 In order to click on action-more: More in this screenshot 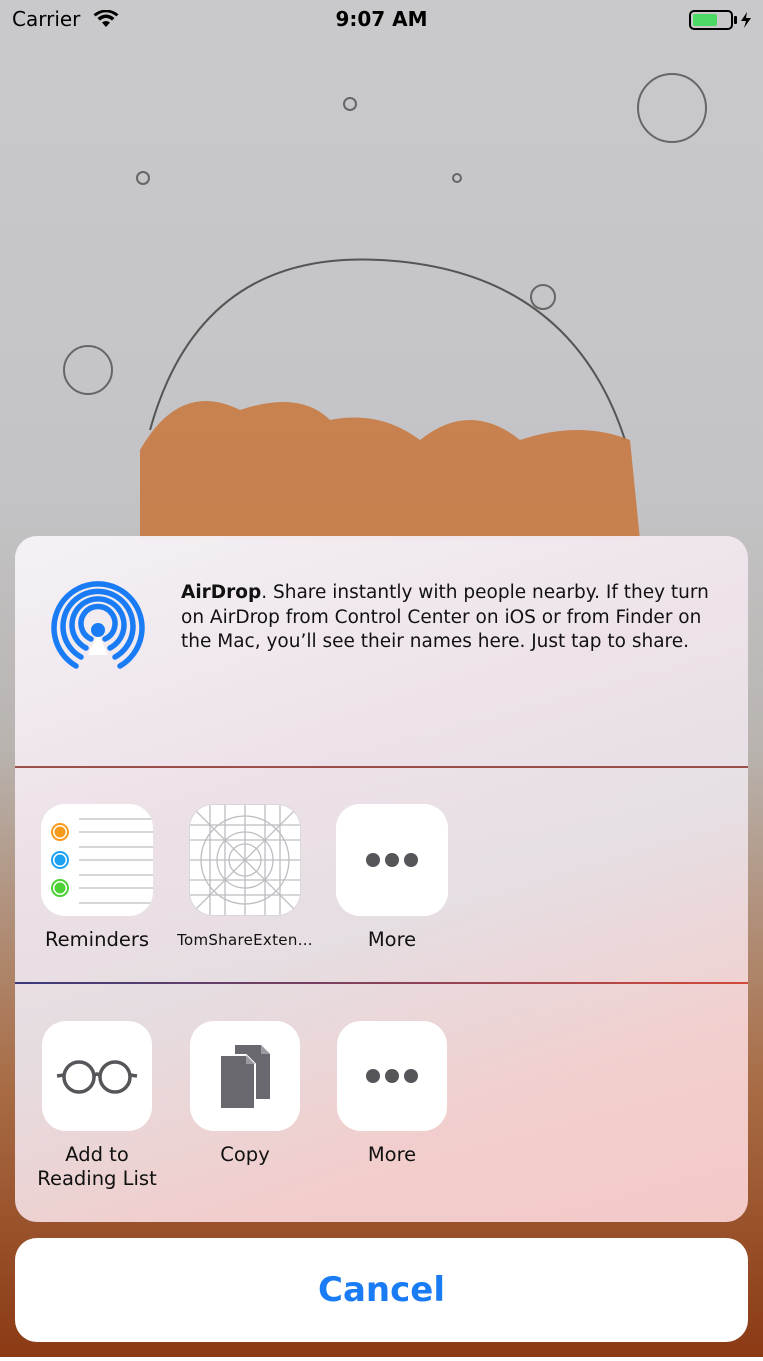, I will do `click(392, 1094)`.